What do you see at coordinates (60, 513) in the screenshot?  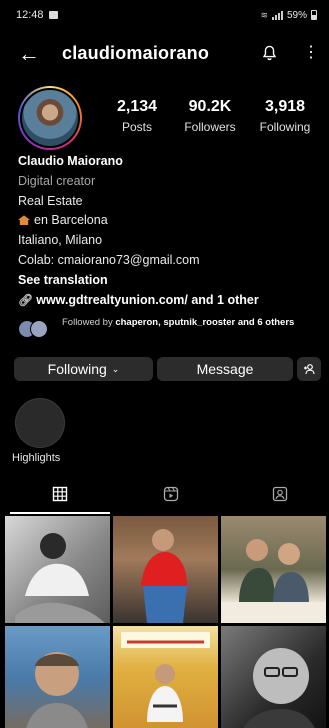 I see `active-tab-indicator` at bounding box center [60, 513].